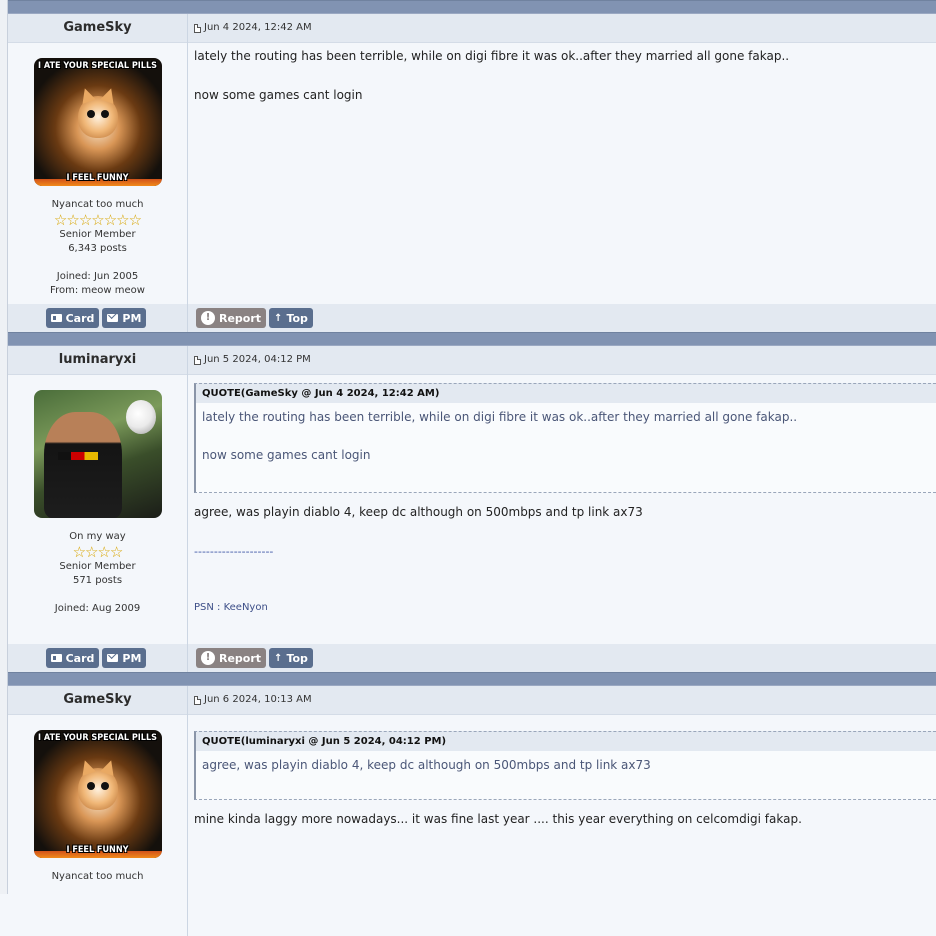  Describe the element at coordinates (98, 552) in the screenshot. I see `rank-stars-icon: ☆☆☆☆` at that location.